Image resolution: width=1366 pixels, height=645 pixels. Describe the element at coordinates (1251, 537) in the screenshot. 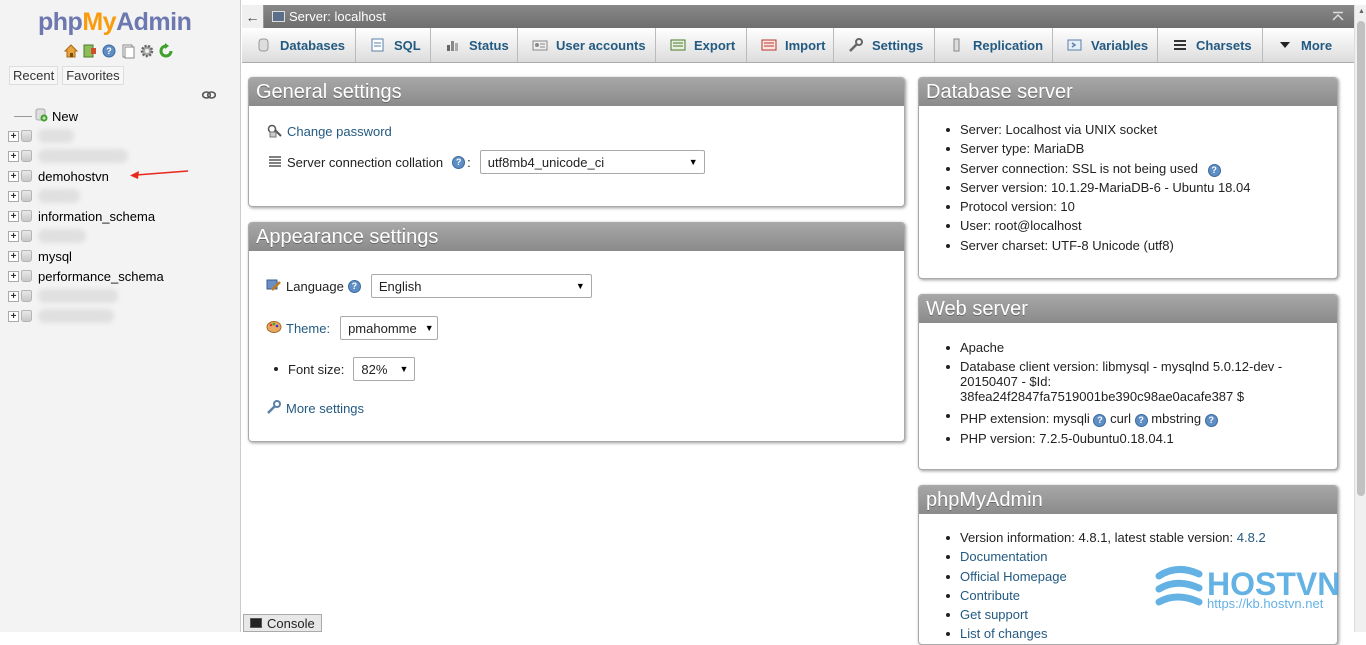

I see `latest-version-link: 4.8.2` at that location.